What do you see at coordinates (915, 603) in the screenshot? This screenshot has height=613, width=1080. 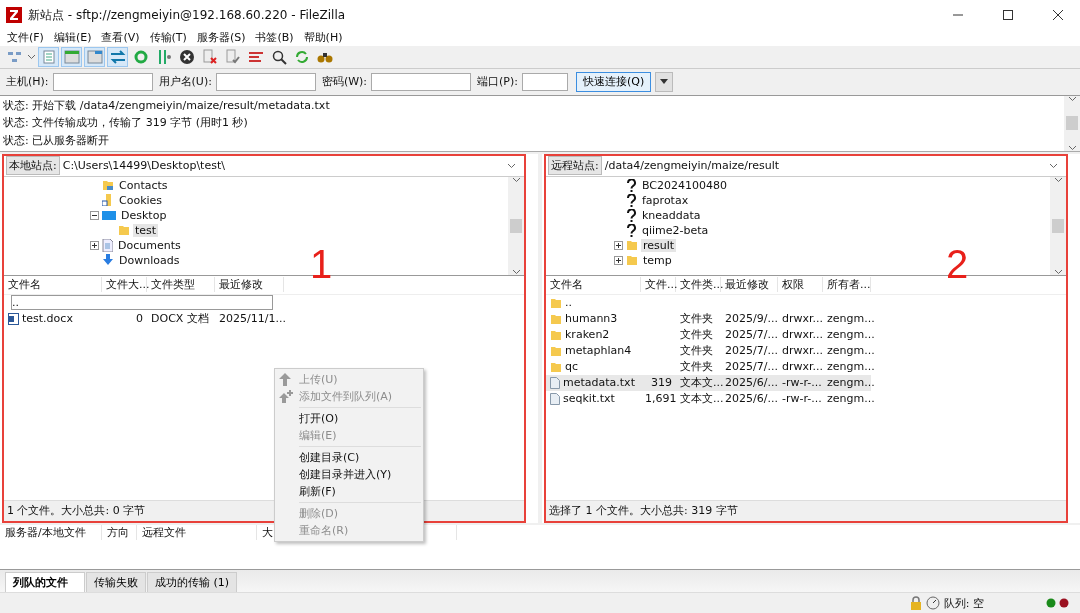 I see `lock-icon` at bounding box center [915, 603].